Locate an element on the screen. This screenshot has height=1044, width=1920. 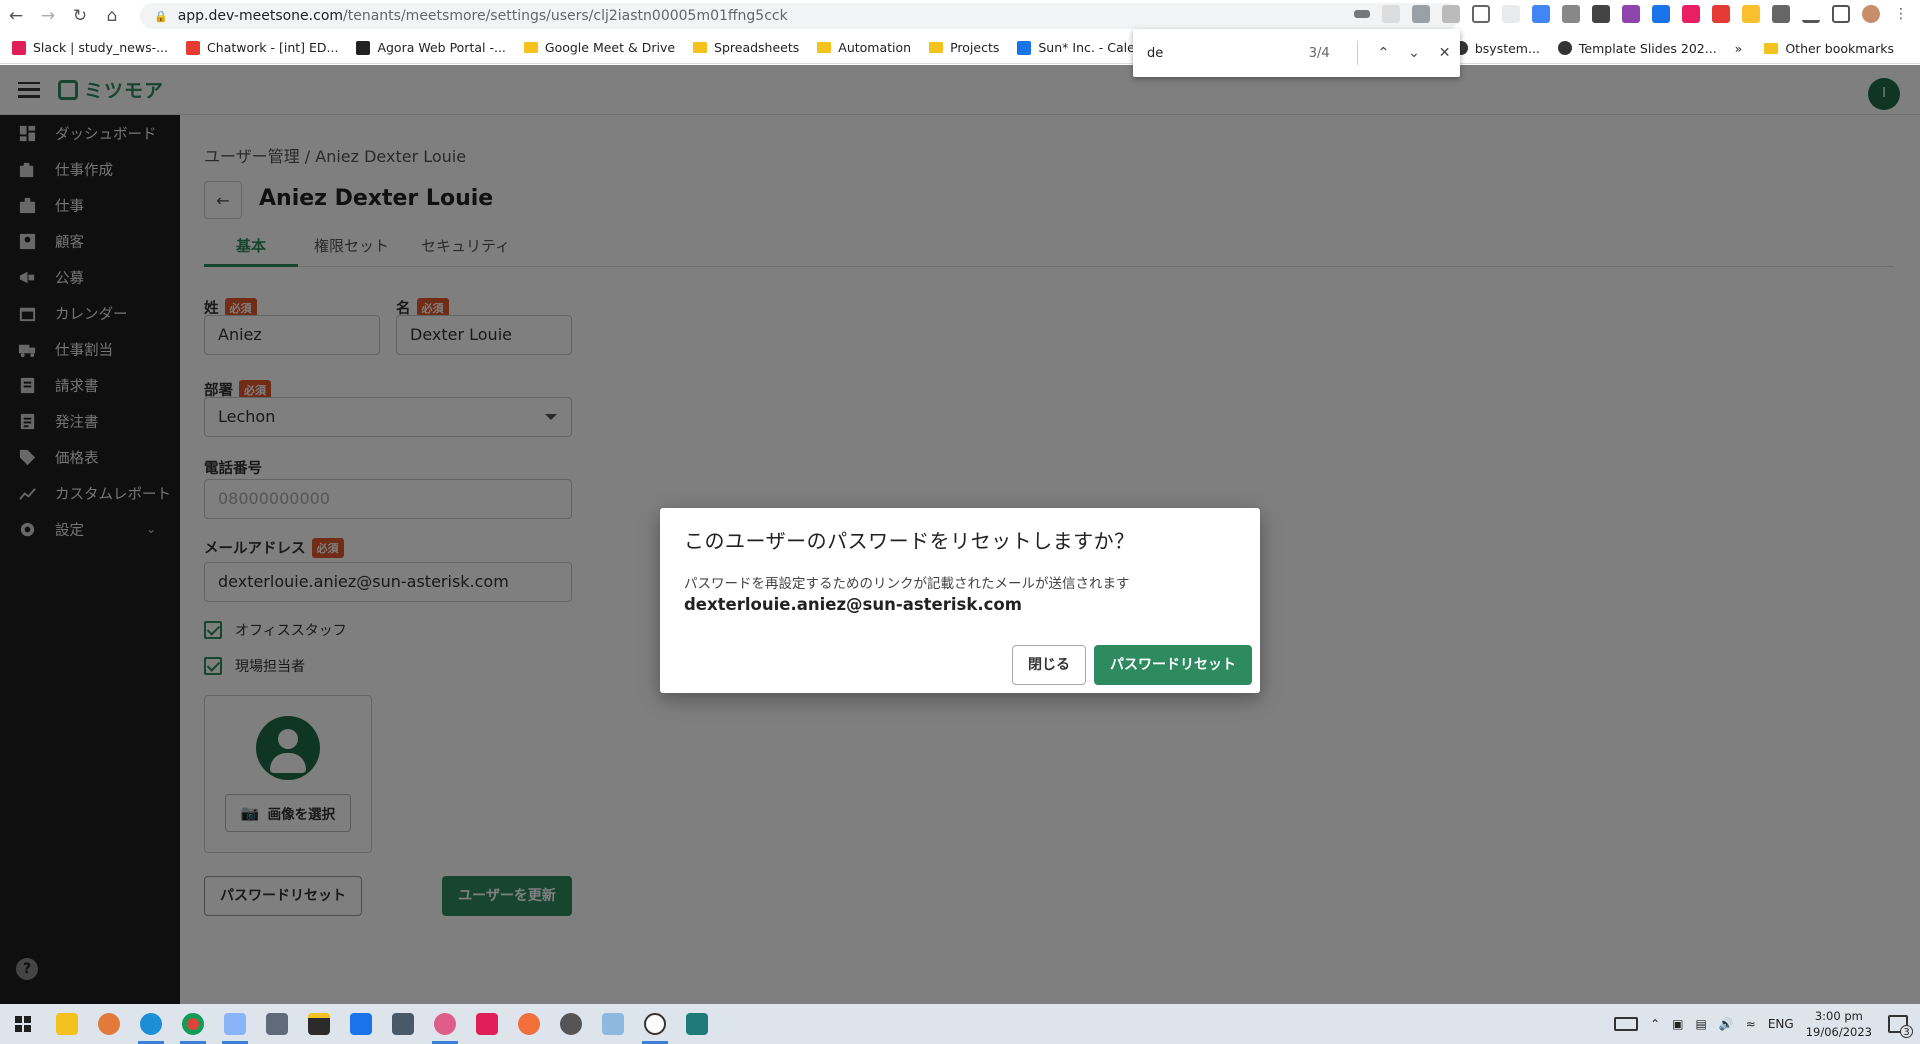
chevron-up-icon: ⌃ is located at coordinates (1655, 1024).